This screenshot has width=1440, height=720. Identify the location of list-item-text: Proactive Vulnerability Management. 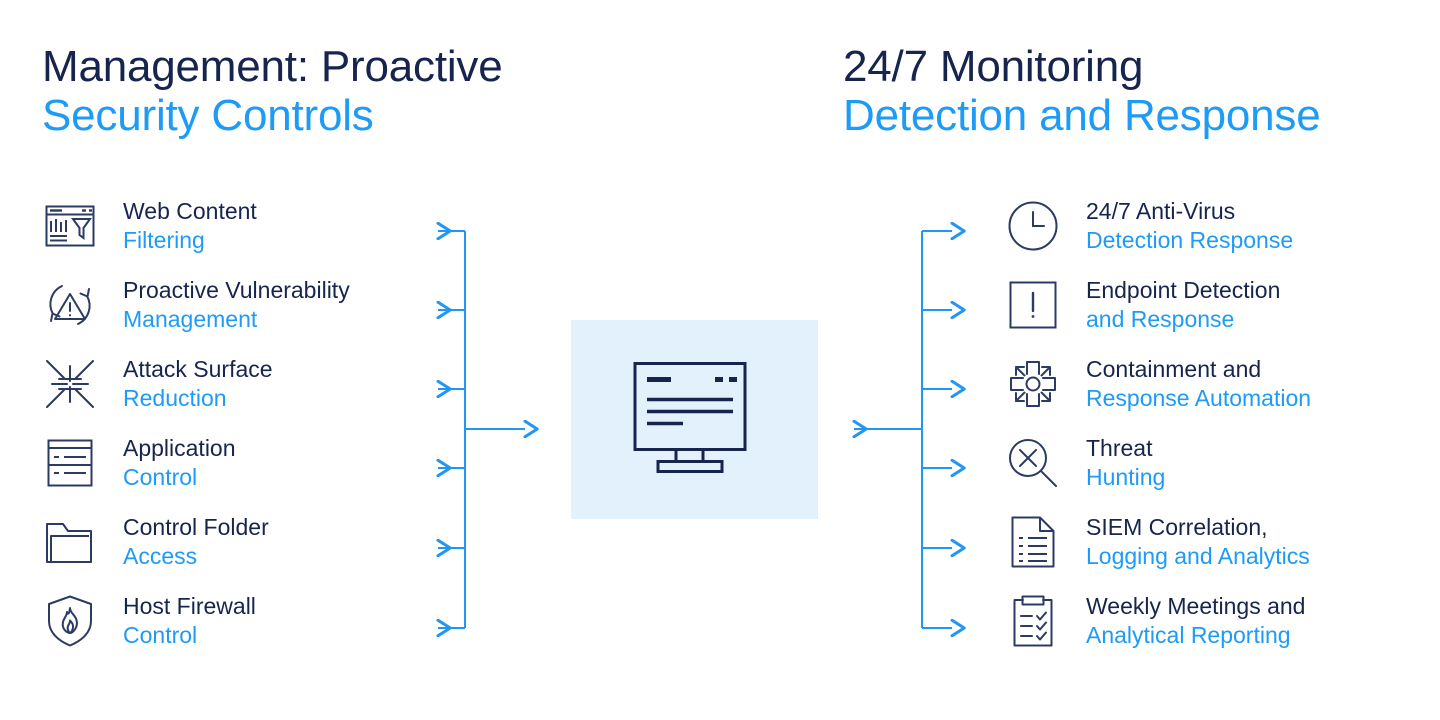
(236, 304).